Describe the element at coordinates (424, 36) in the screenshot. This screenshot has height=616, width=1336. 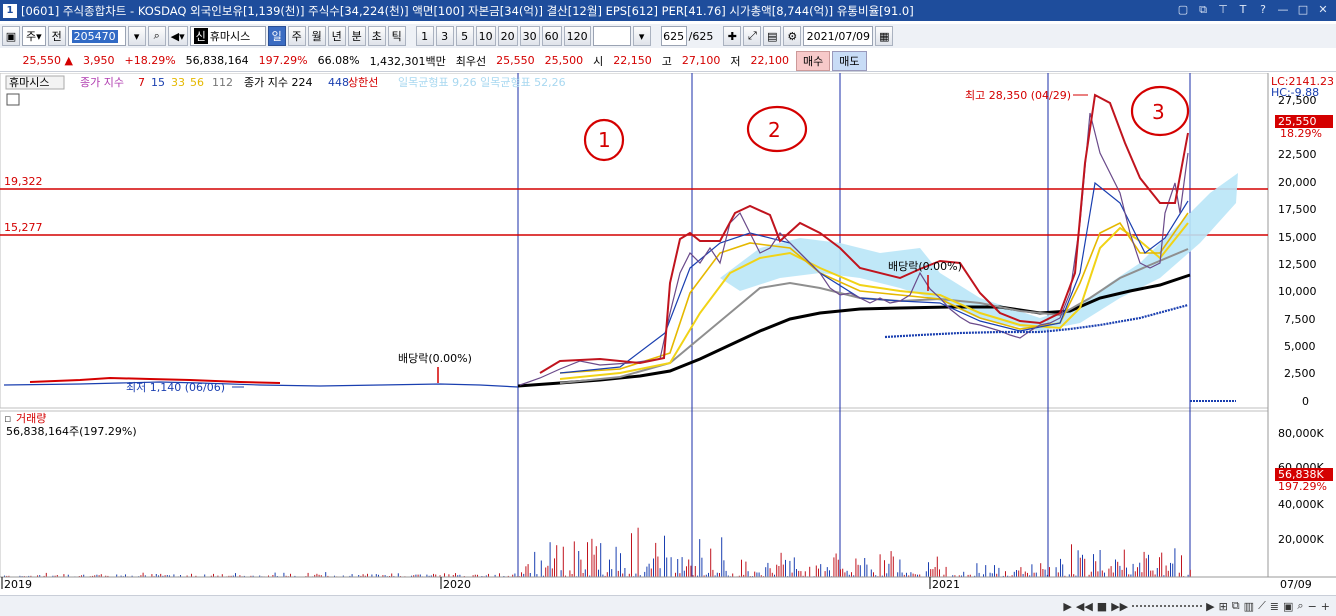
I see `interval-1: 1` at that location.